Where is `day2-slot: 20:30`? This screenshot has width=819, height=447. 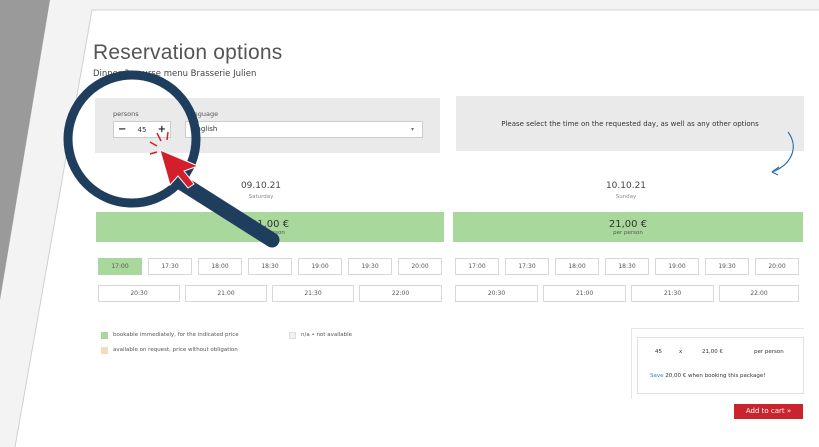 day2-slot: 20:30 is located at coordinates (496, 293).